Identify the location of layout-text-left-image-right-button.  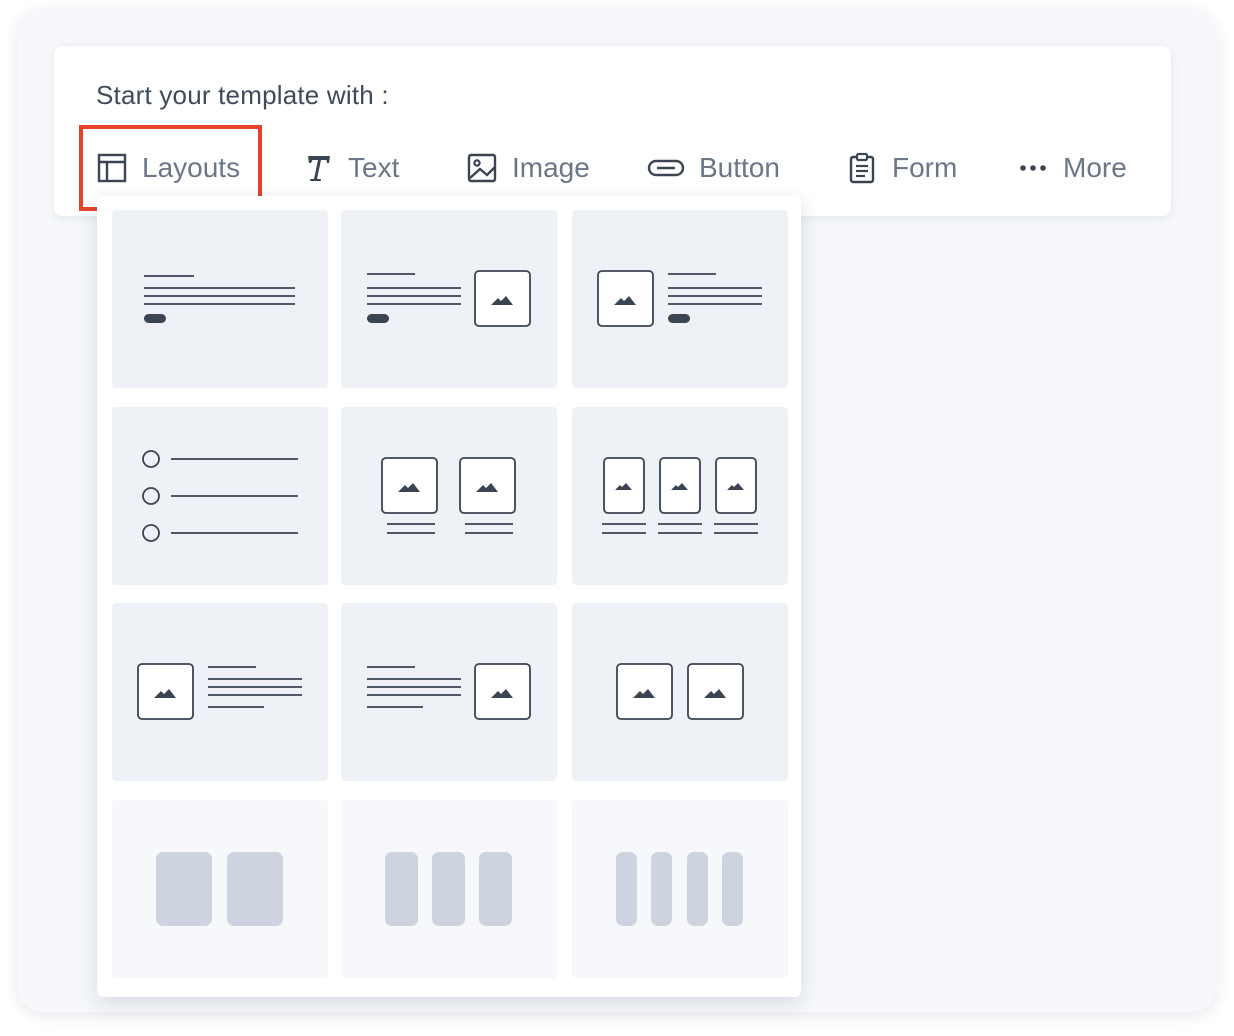
(449, 299).